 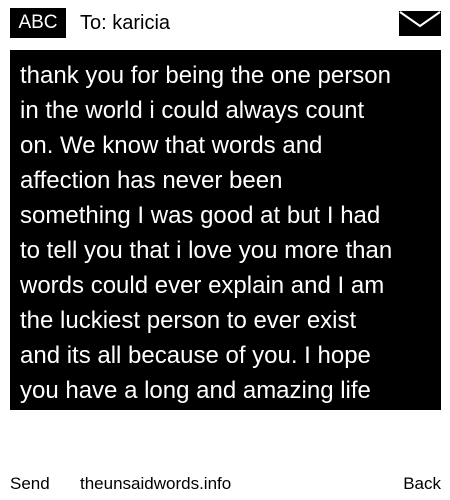 I want to click on message-line: you have a long and amazing life, so click(x=195, y=390).